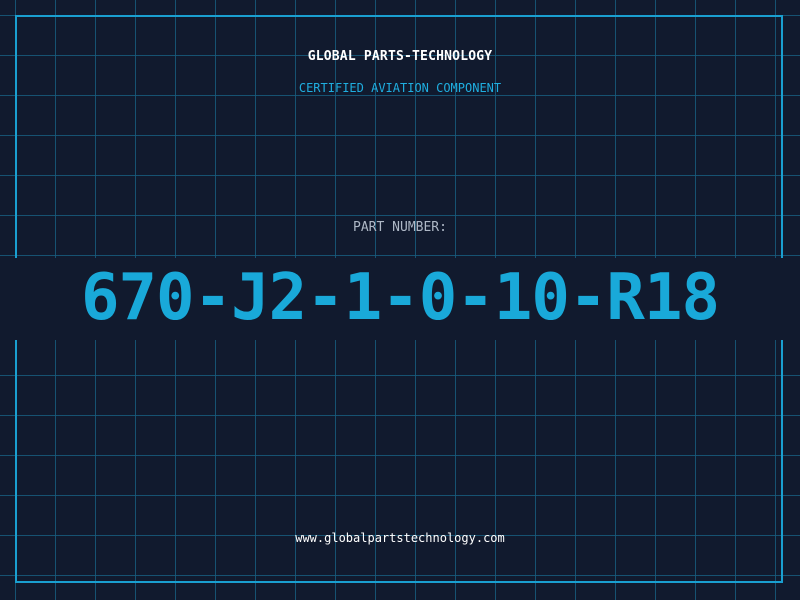 This screenshot has height=600, width=800. What do you see at coordinates (400, 227) in the screenshot?
I see `part-number-label: PART NUMBER:` at bounding box center [400, 227].